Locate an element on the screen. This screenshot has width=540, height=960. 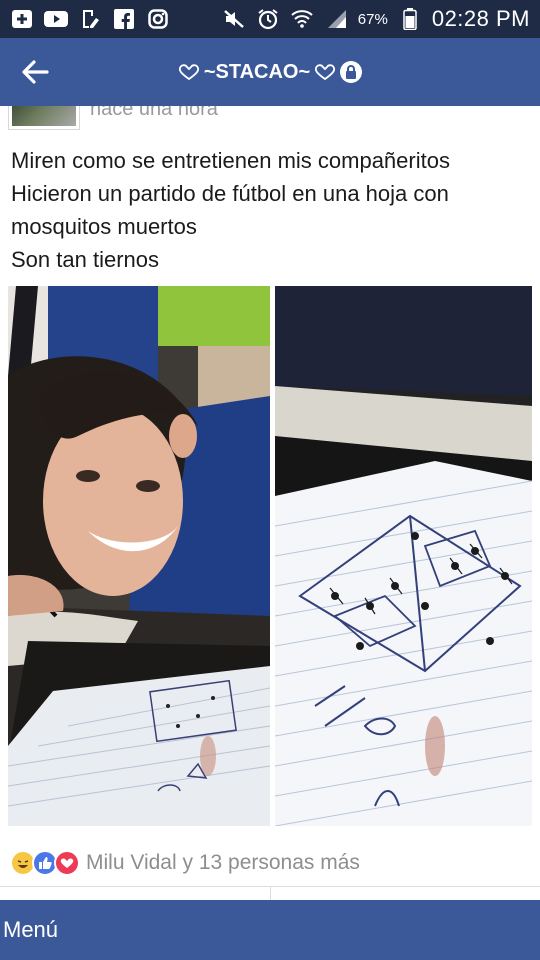
post-text-line: mosquitos muertos is located at coordinates (104, 226).